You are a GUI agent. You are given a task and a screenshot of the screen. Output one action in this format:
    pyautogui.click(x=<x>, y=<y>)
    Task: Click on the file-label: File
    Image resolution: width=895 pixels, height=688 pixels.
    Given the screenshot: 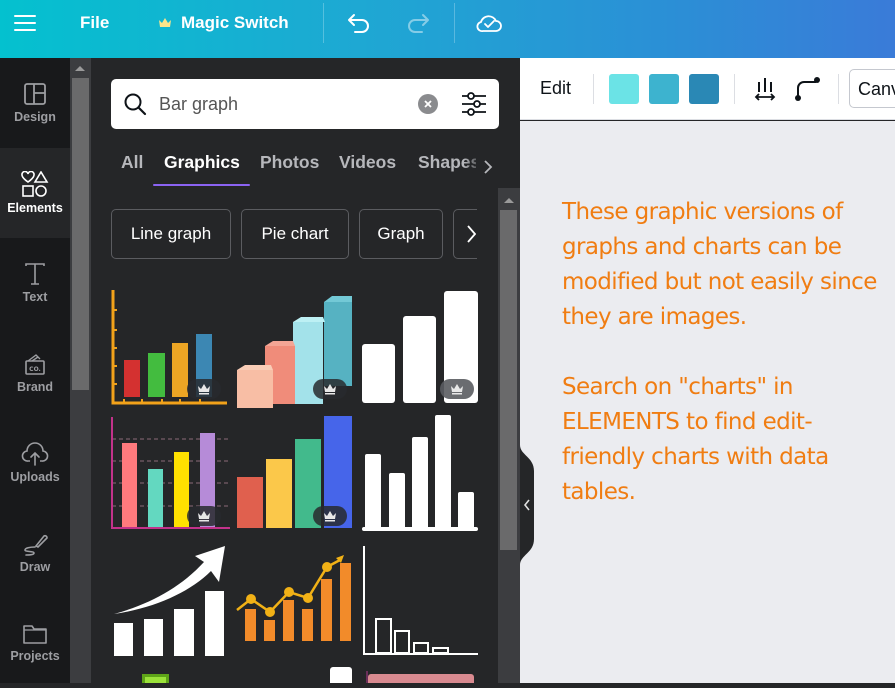 What is the action you would take?
    pyautogui.click(x=95, y=22)
    